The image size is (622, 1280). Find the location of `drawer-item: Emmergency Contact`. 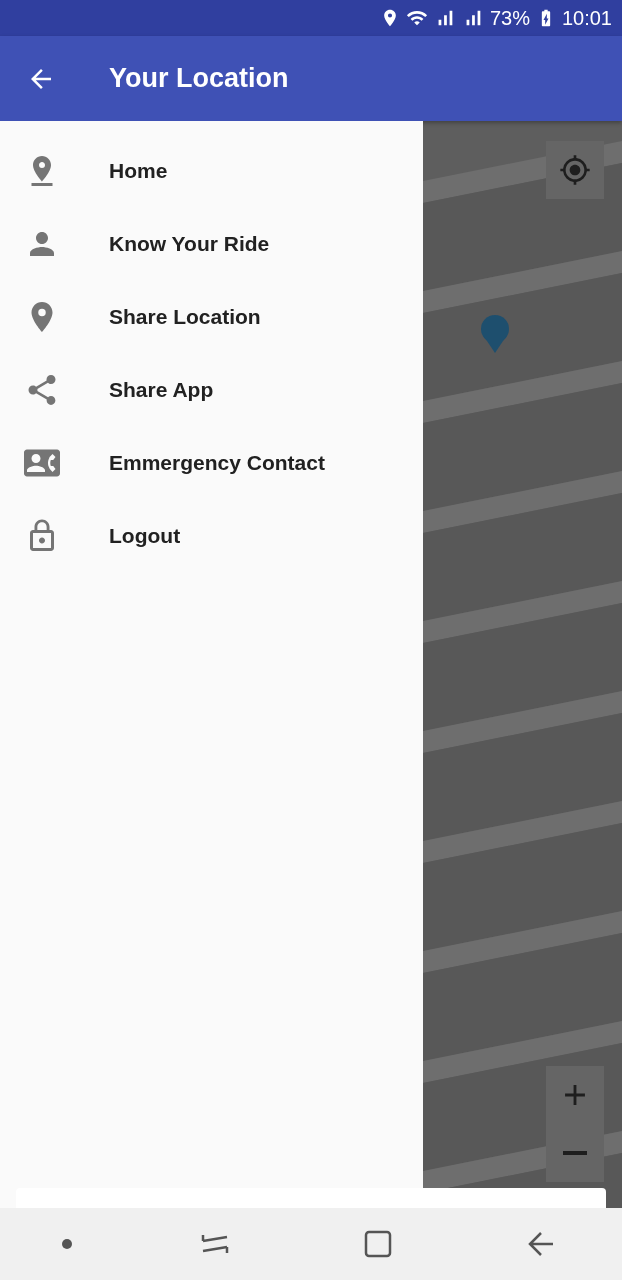

drawer-item: Emmergency Contact is located at coordinates (217, 462).